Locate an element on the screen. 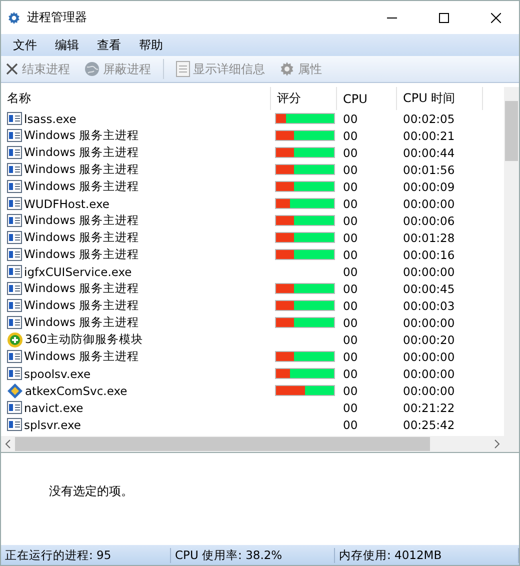  vertical-scrollbar is located at coordinates (511, 269).